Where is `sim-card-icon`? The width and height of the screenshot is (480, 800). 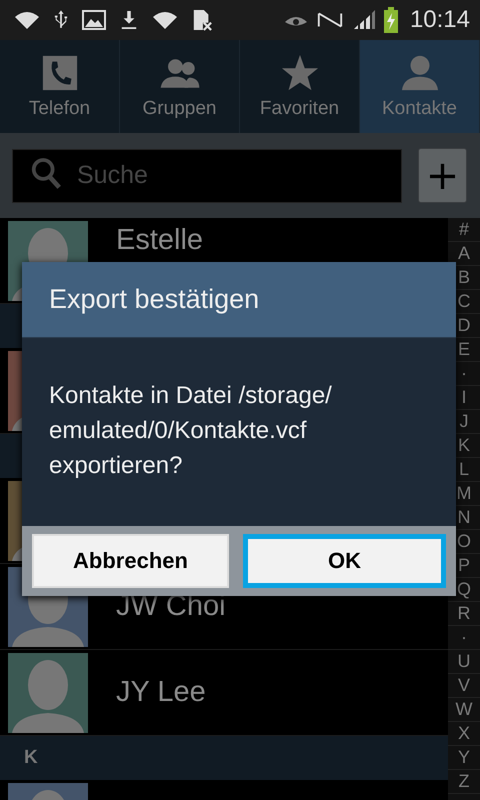
sim-card-icon is located at coordinates (202, 20).